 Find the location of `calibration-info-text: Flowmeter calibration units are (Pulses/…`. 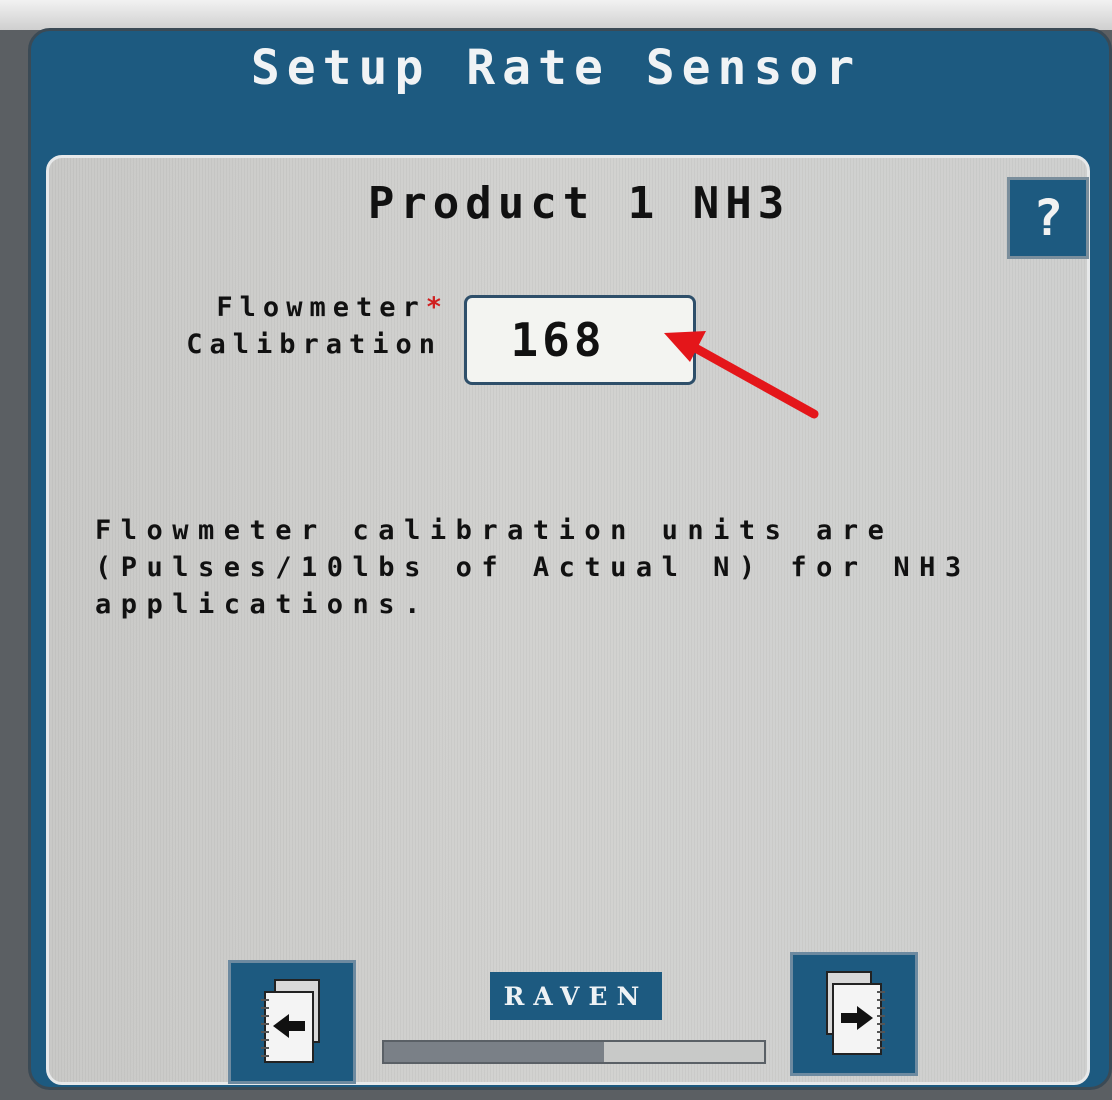

calibration-info-text: Flowmeter calibration units are (Pulses/… is located at coordinates (575, 567).